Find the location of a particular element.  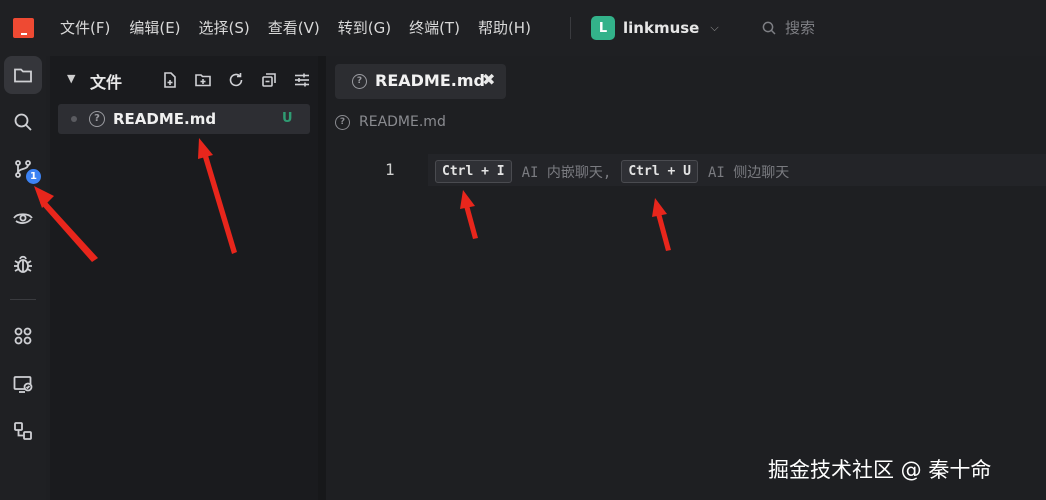

project-switcher: L linkmuse ⌵ is located at coordinates (655, 28).